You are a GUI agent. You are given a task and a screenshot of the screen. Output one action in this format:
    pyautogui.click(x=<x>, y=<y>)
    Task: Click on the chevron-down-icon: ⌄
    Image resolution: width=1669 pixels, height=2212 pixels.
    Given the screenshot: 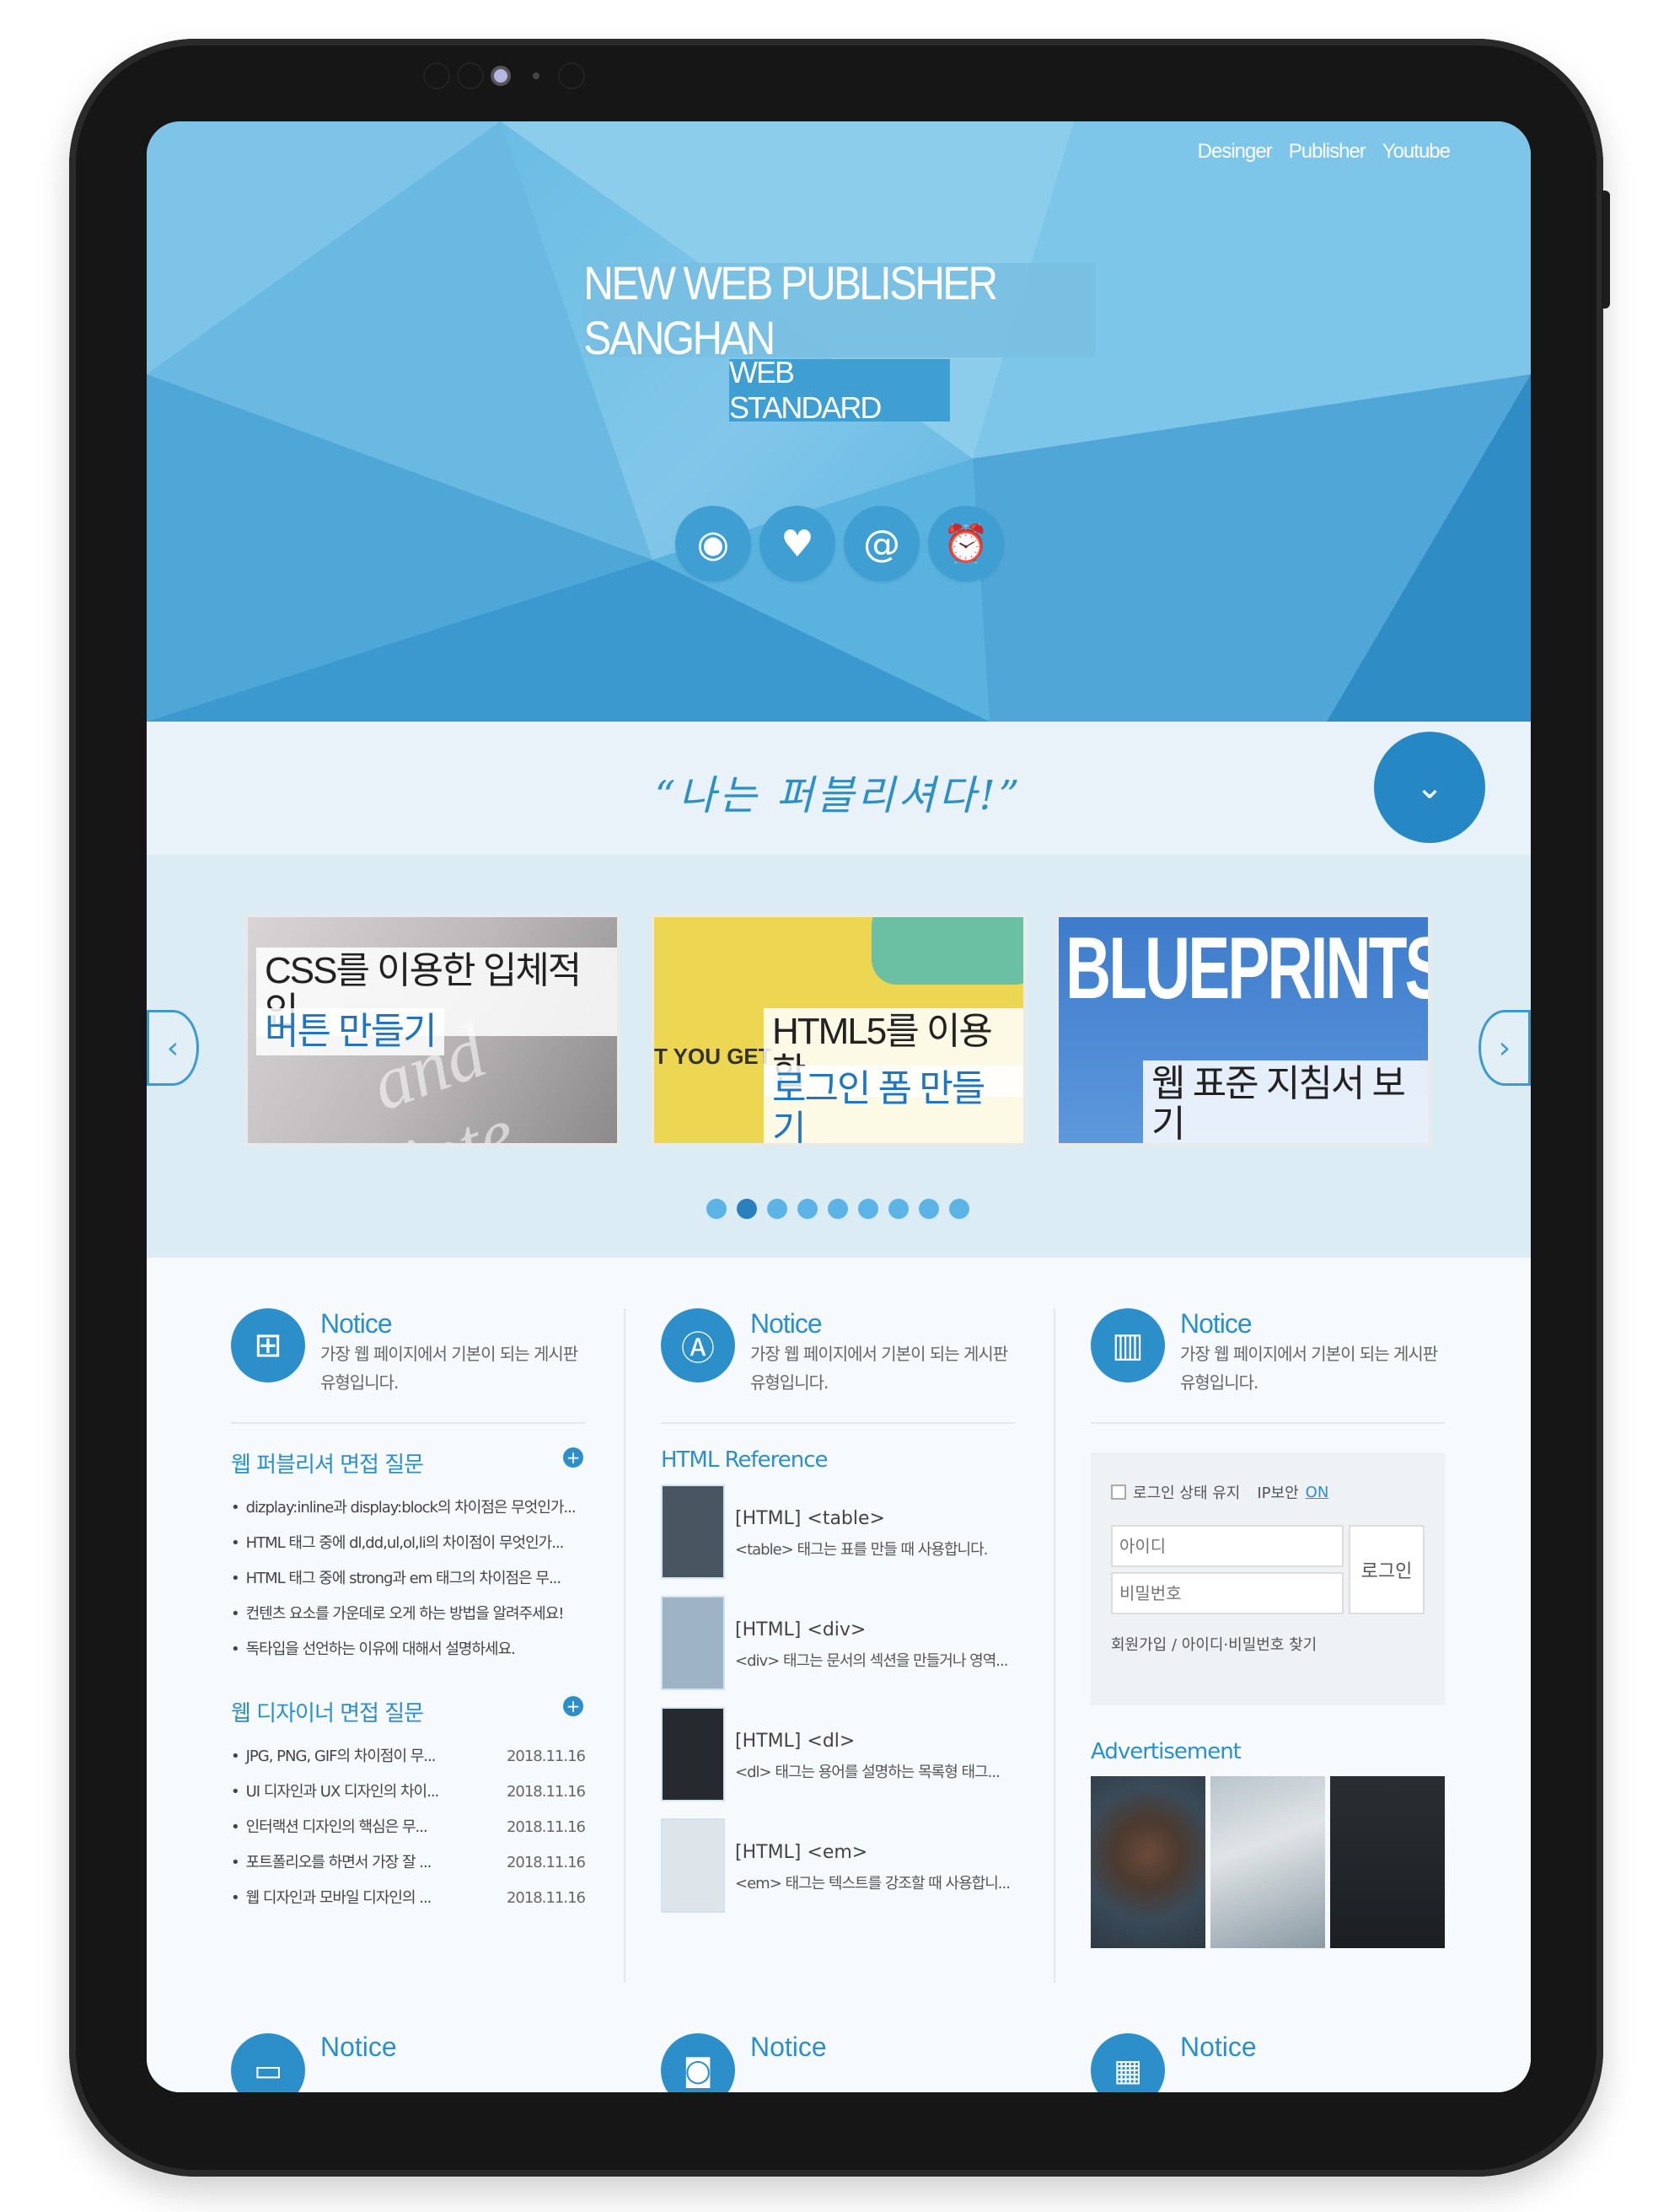 What is the action you would take?
    pyautogui.click(x=1430, y=787)
    